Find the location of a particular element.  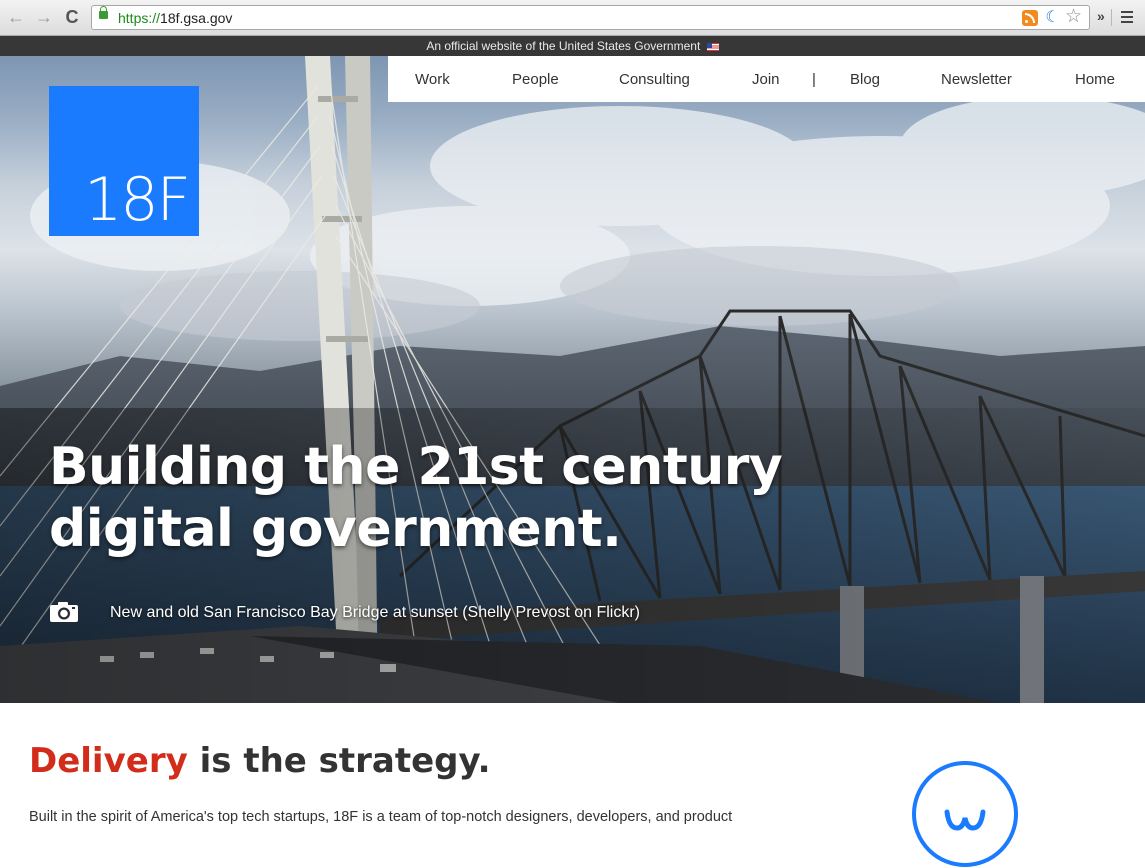

nav-newsletter: Newsletter is located at coordinates (976, 79).